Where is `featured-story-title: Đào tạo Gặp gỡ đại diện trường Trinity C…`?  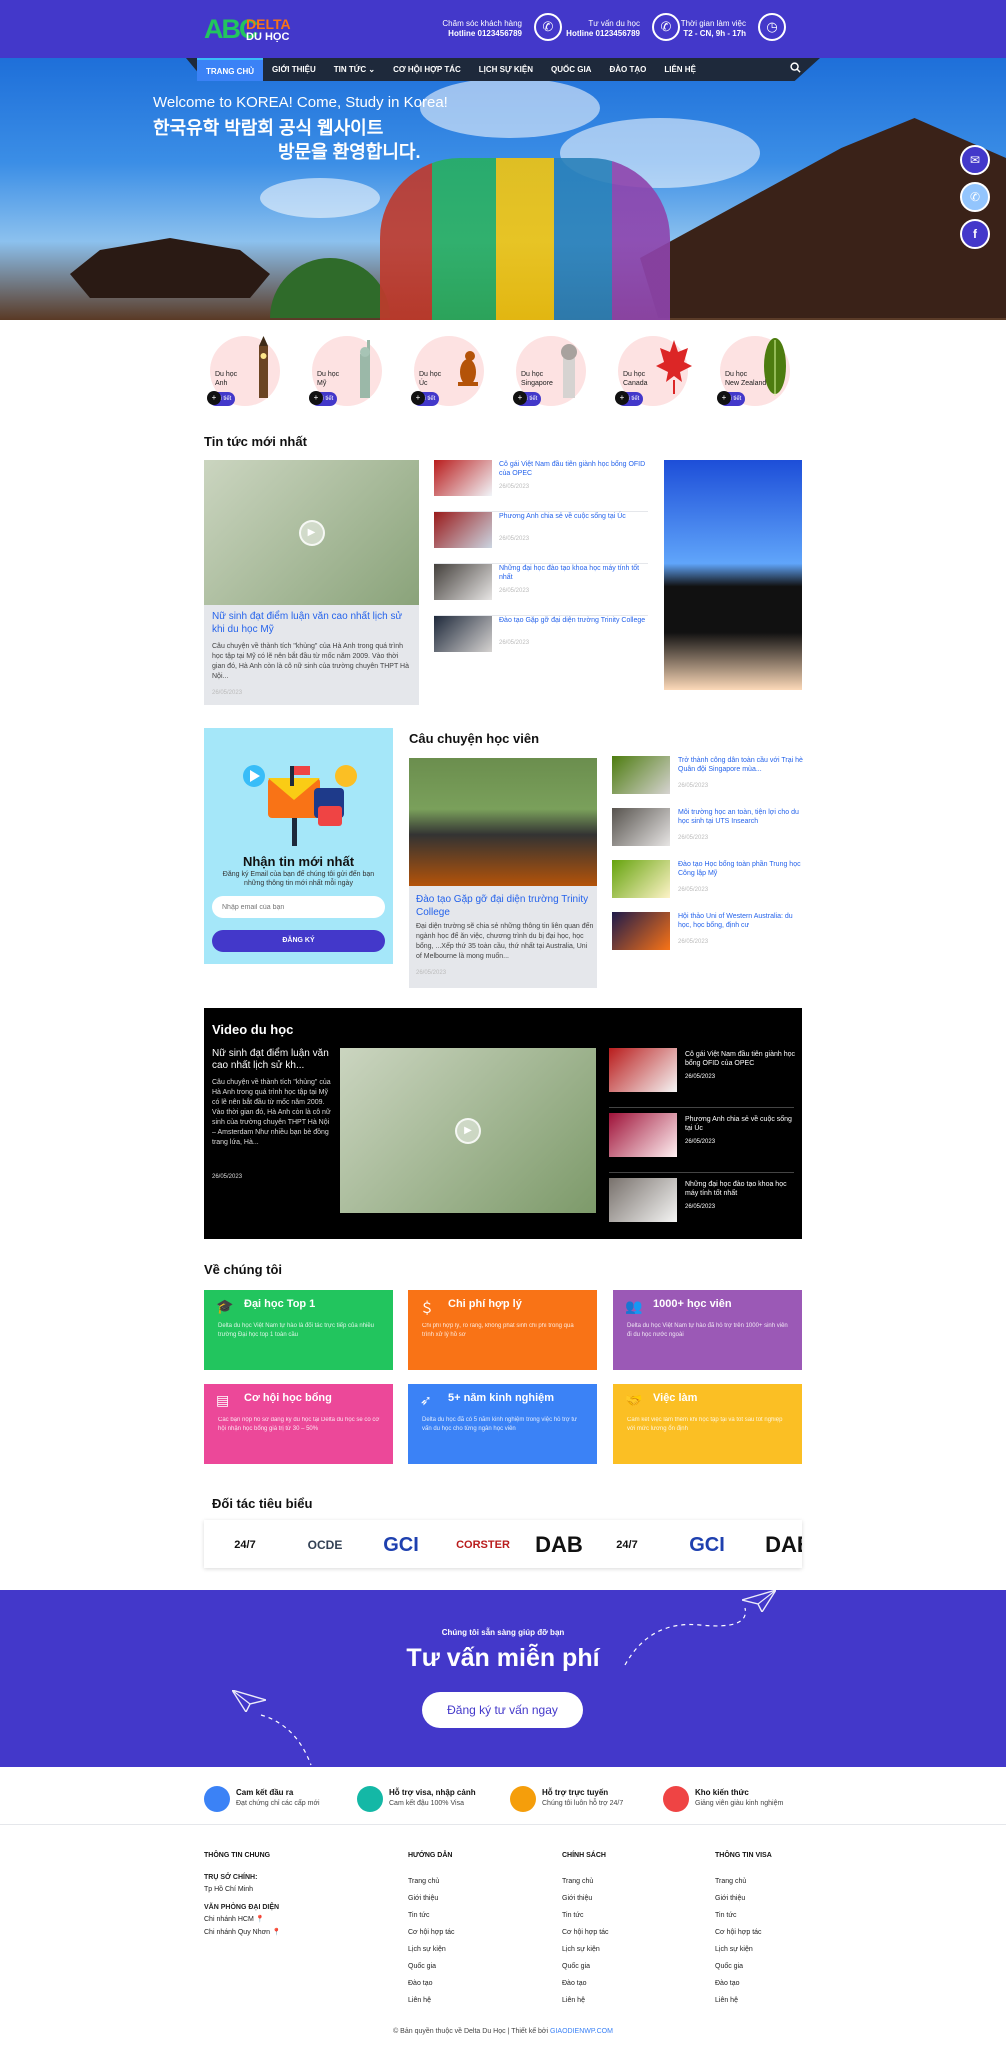
featured-story-title: Đào tạo Gặp gỡ đại diện trường Trinity C… is located at coordinates (503, 906).